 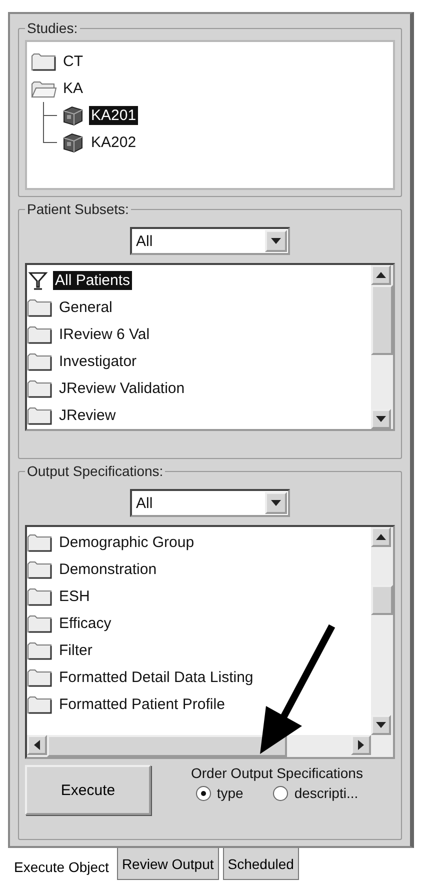 What do you see at coordinates (199, 361) in the screenshot?
I see `list-item: Investigator` at bounding box center [199, 361].